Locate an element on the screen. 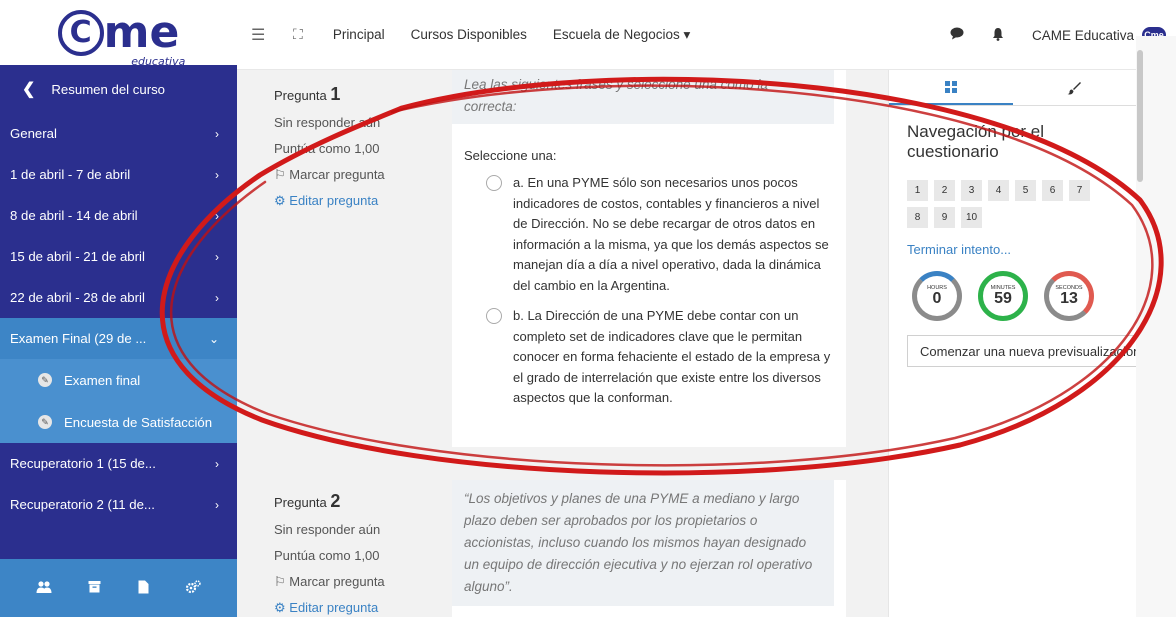  question-nav-button: 10 is located at coordinates (971, 217).